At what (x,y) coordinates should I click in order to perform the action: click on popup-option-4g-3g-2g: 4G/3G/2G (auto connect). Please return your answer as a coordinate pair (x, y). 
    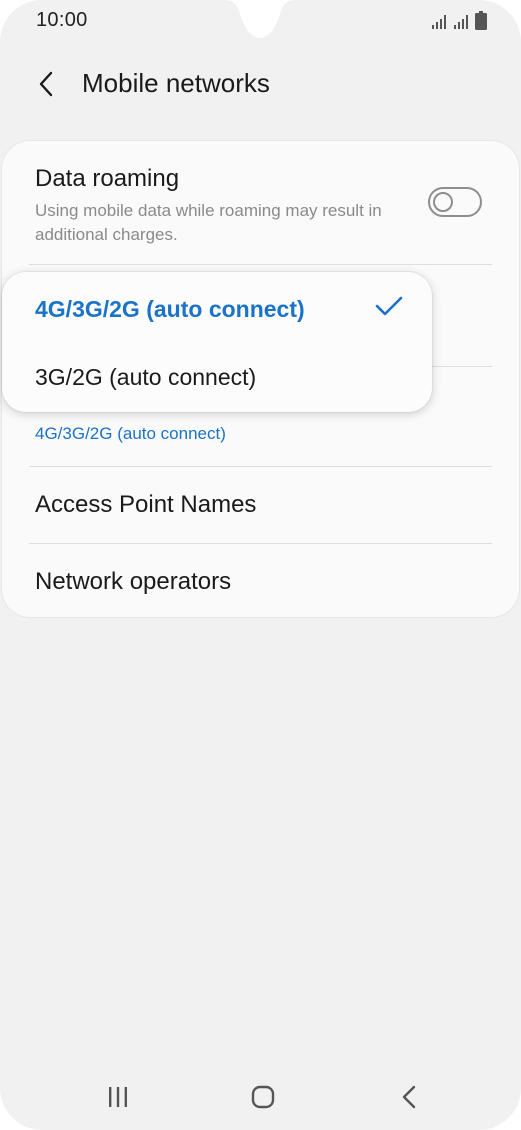
    Looking at the image, I should click on (217, 309).